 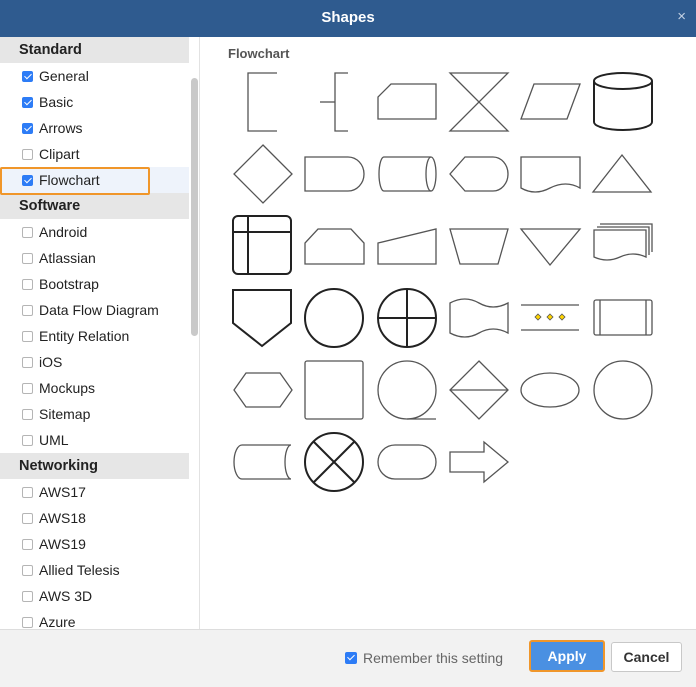 I want to click on summing-function-shape-icon, so click(x=334, y=462).